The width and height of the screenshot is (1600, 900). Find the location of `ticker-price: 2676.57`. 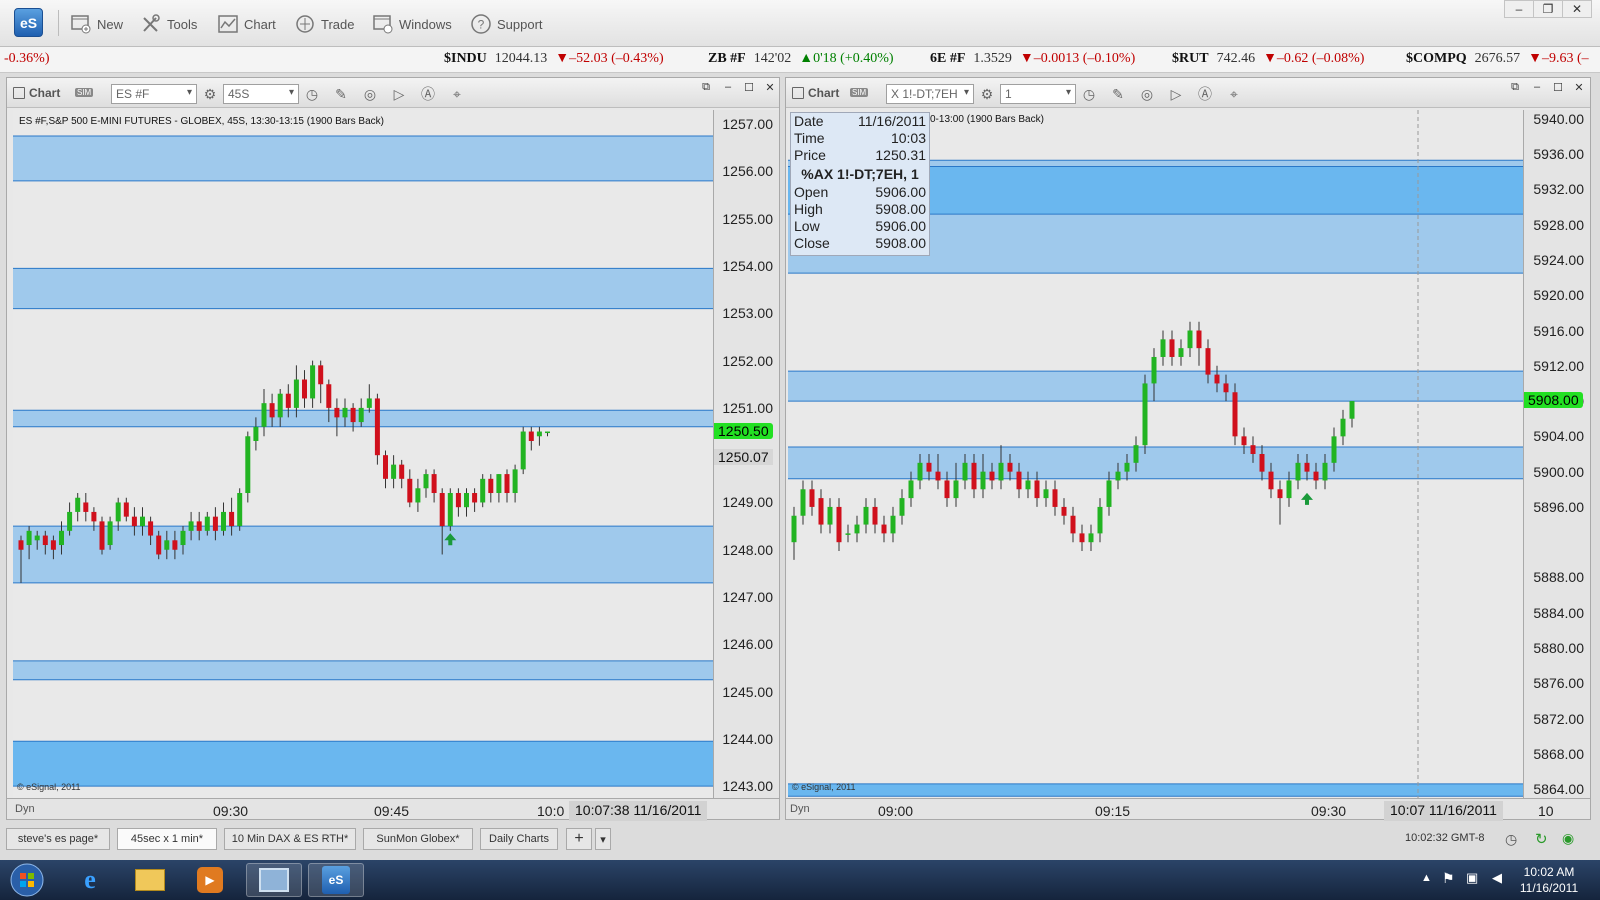

ticker-price: 2676.57 is located at coordinates (1497, 58).